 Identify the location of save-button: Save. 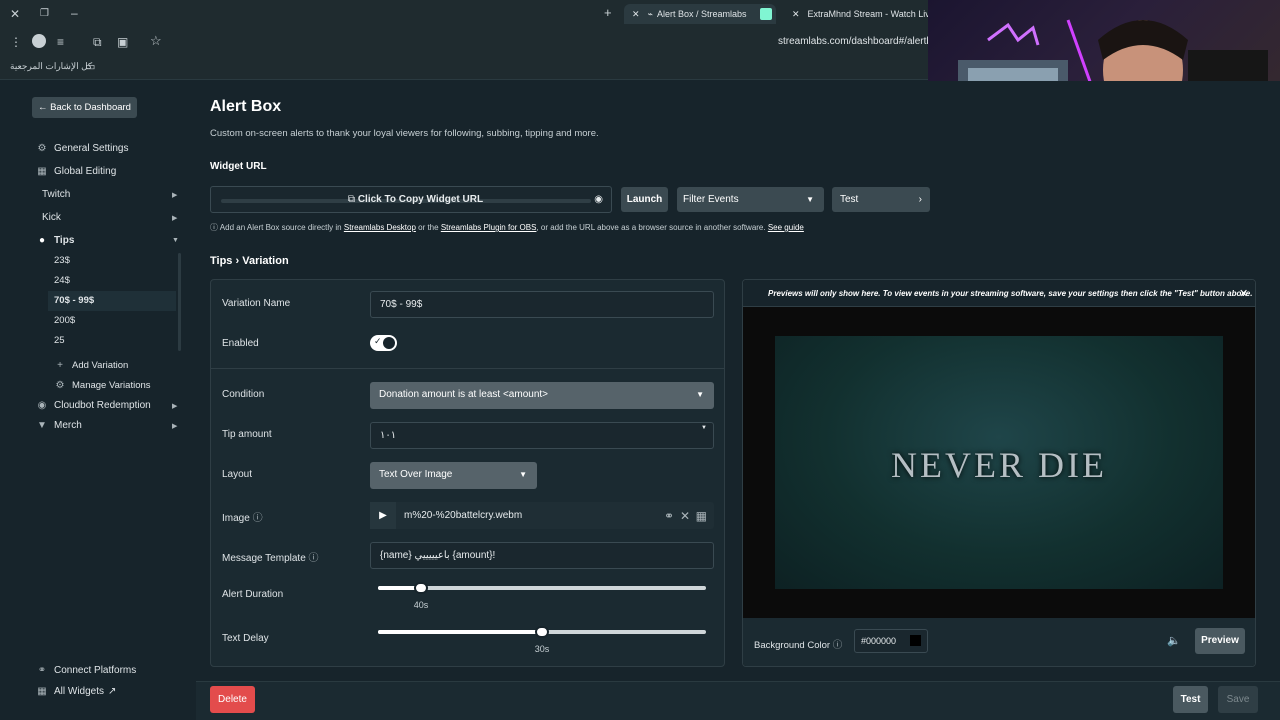
(1238, 699).